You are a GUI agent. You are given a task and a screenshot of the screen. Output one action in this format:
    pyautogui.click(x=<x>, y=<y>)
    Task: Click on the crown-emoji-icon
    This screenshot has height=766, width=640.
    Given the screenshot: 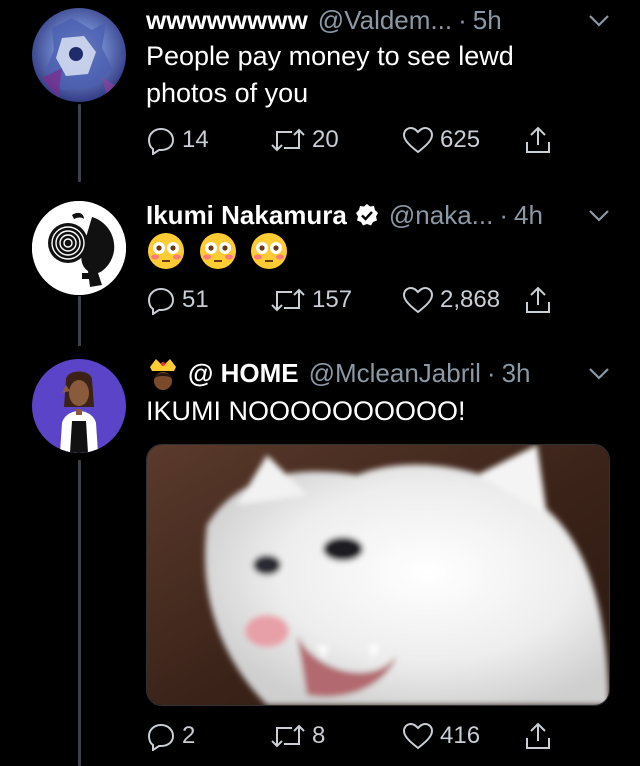 What is the action you would take?
    pyautogui.click(x=163, y=374)
    